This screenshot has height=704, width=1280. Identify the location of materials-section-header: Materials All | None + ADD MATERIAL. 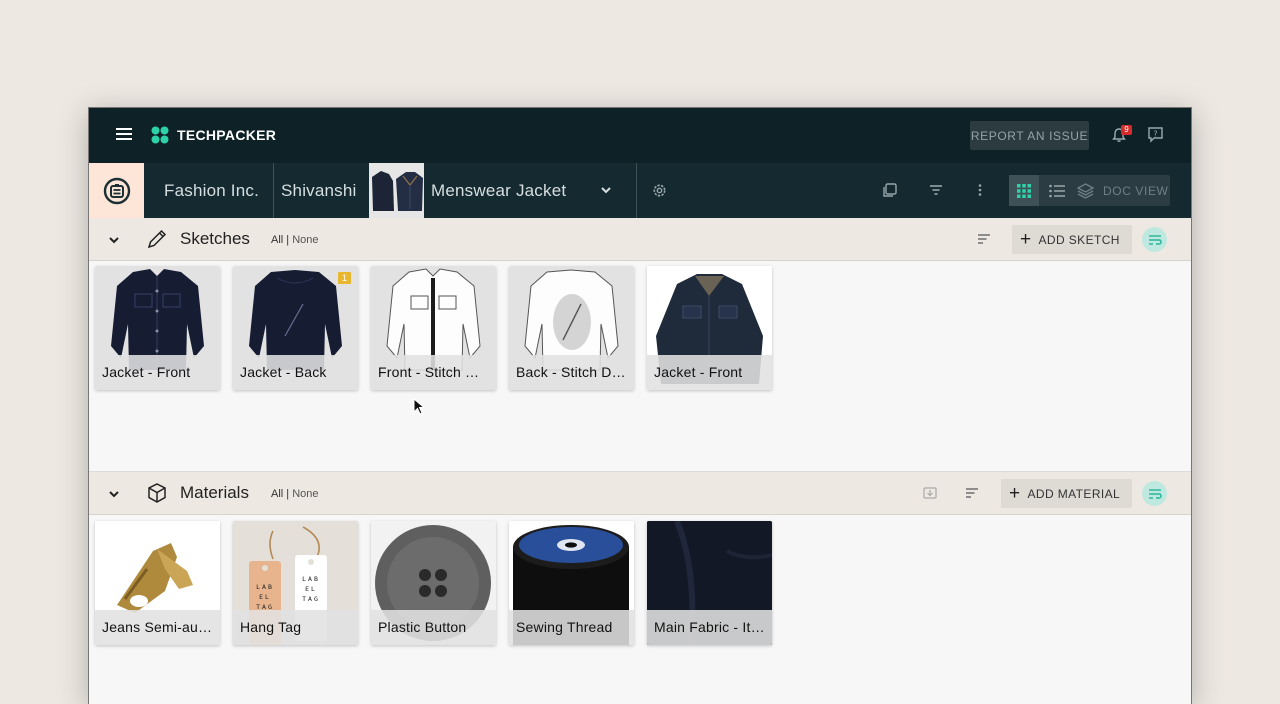
(640, 493).